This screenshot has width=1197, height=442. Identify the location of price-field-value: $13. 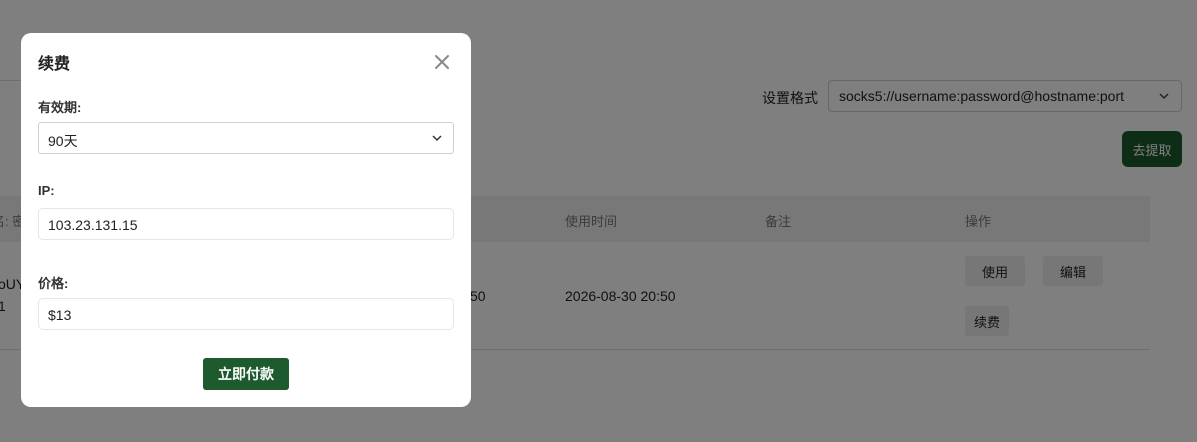
(60, 315).